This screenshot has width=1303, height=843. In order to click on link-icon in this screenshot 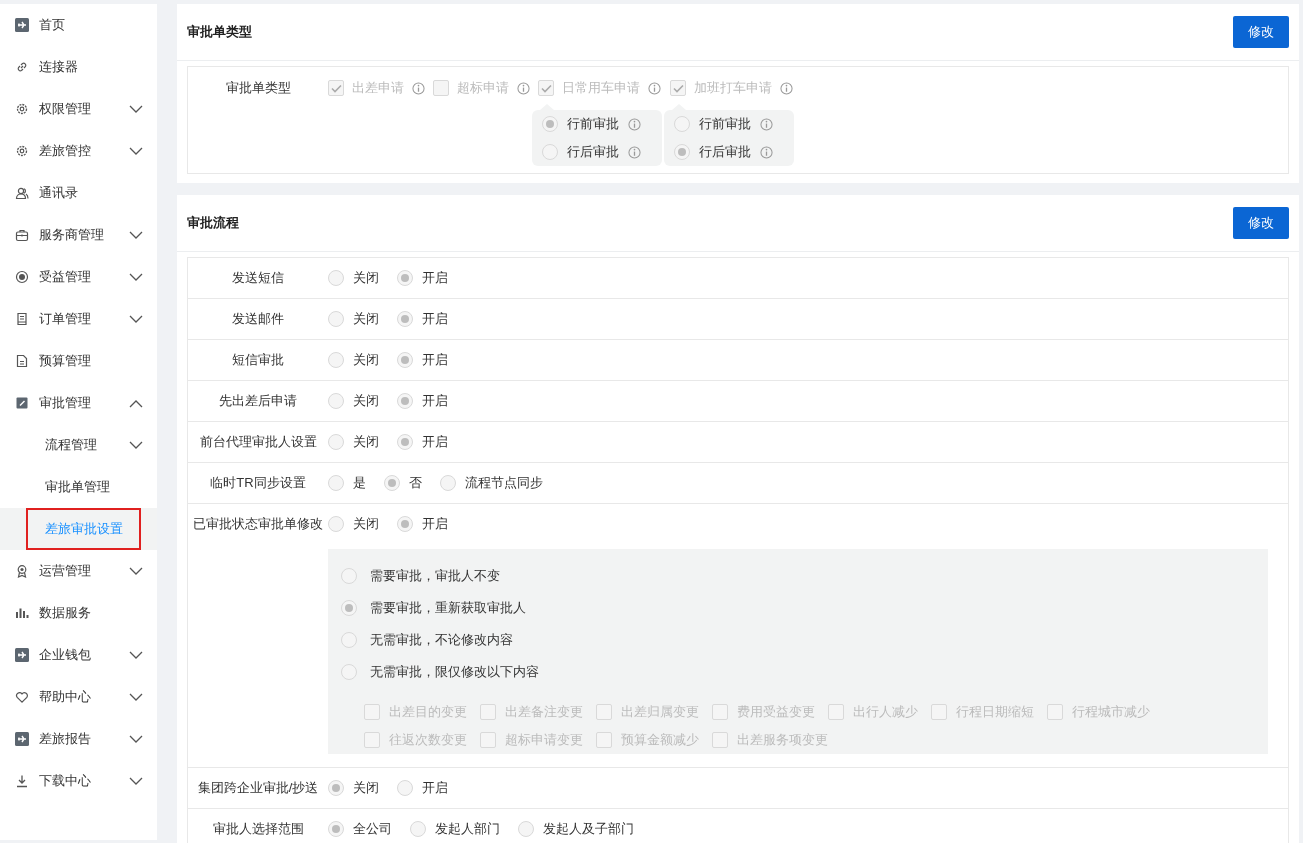, I will do `click(22, 67)`.